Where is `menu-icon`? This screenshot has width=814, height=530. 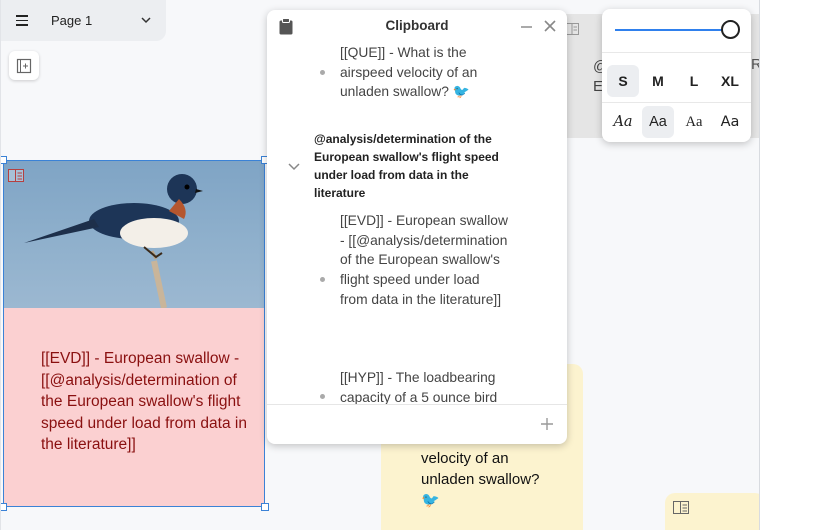
menu-icon is located at coordinates (22, 20).